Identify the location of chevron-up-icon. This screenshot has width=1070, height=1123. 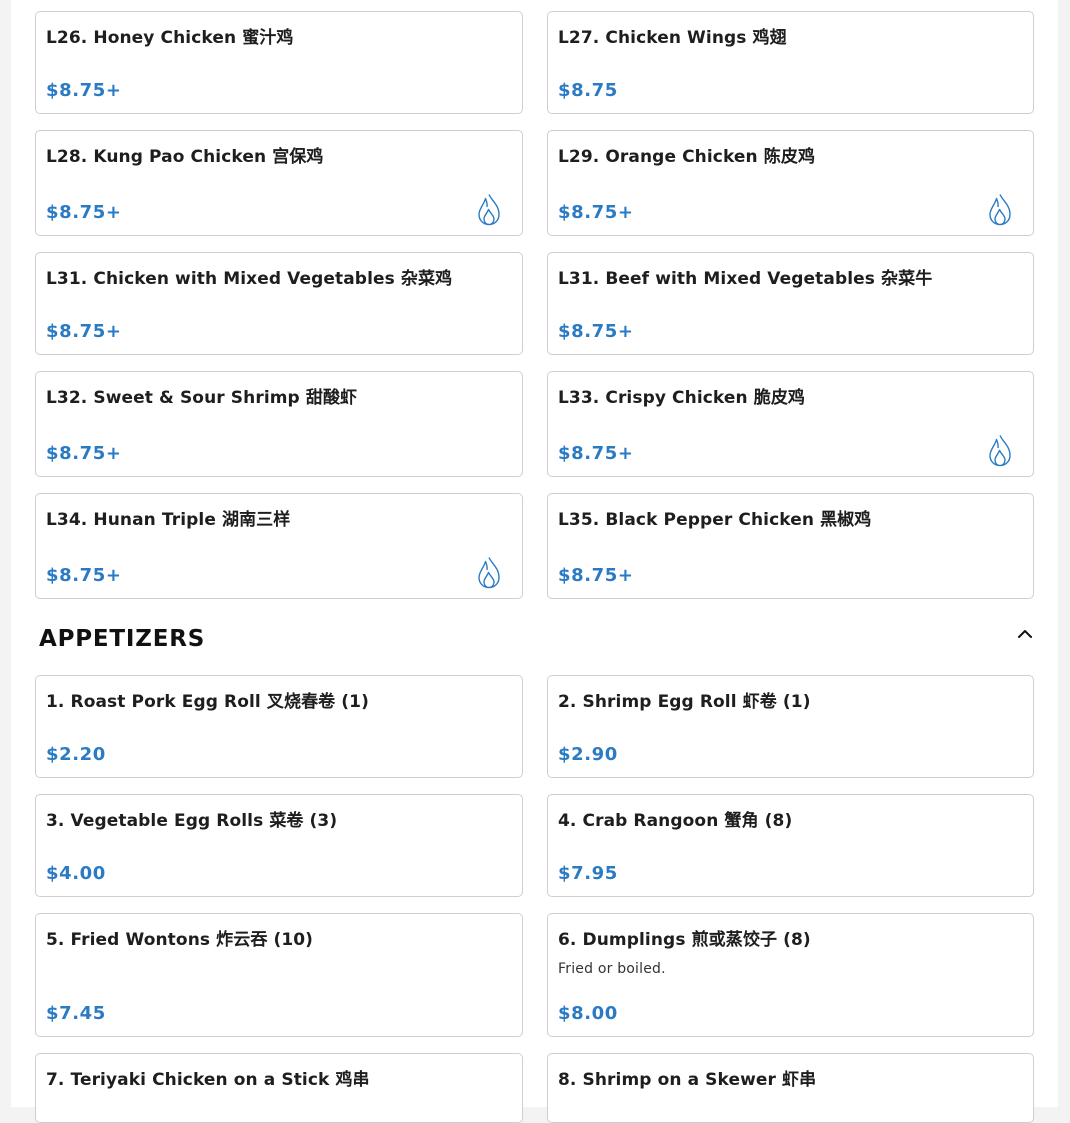
(1025, 633).